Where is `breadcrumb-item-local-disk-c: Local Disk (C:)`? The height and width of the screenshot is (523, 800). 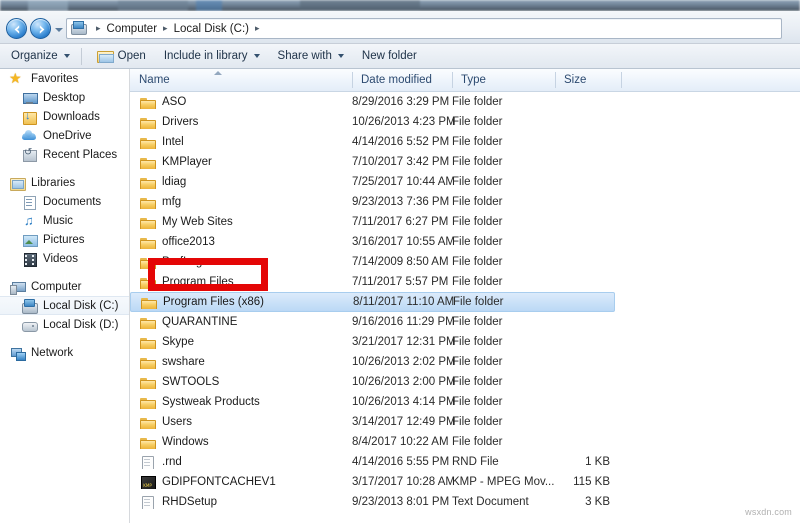
breadcrumb-item-local-disk-c: Local Disk (C:) is located at coordinates (211, 29).